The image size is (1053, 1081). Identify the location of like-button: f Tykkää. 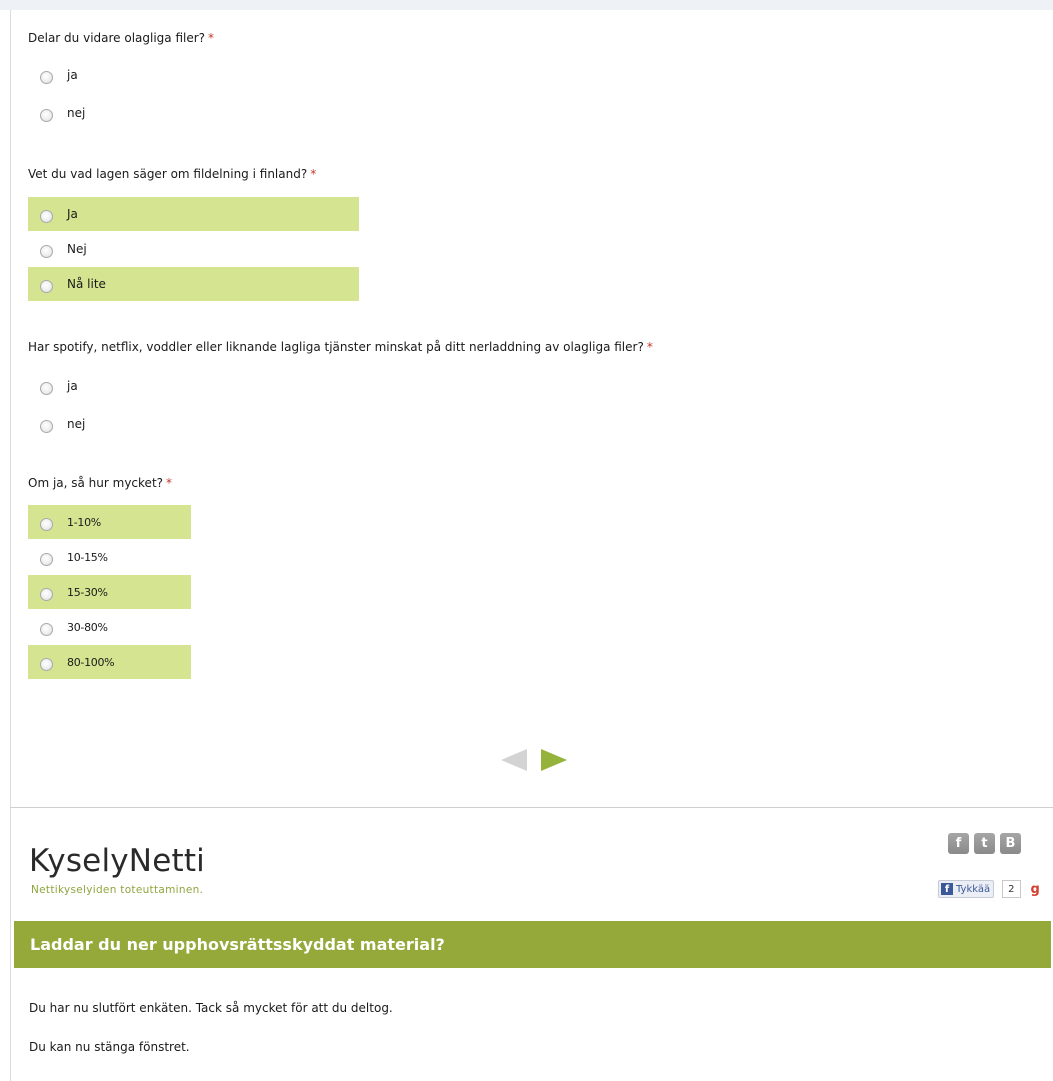
(966, 889).